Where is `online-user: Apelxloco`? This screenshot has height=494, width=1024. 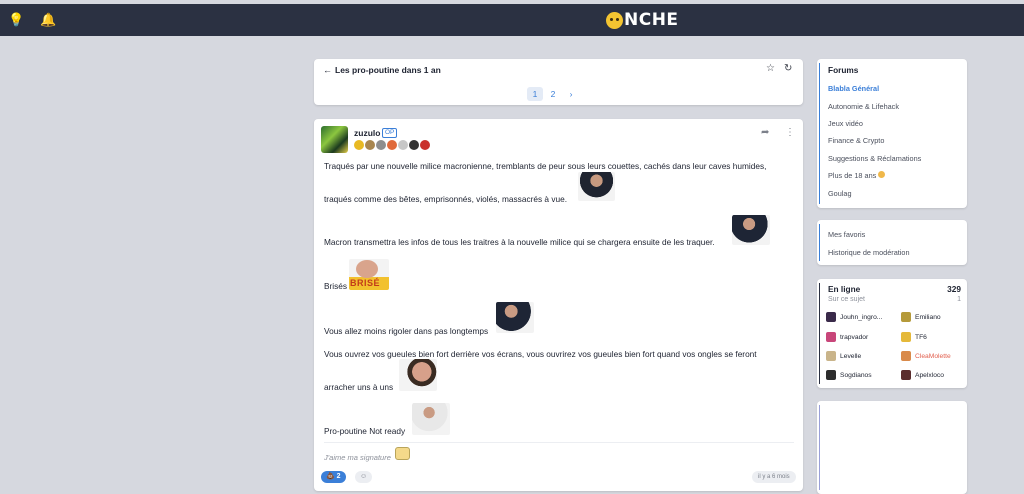
online-user: Apelxloco is located at coordinates (922, 375).